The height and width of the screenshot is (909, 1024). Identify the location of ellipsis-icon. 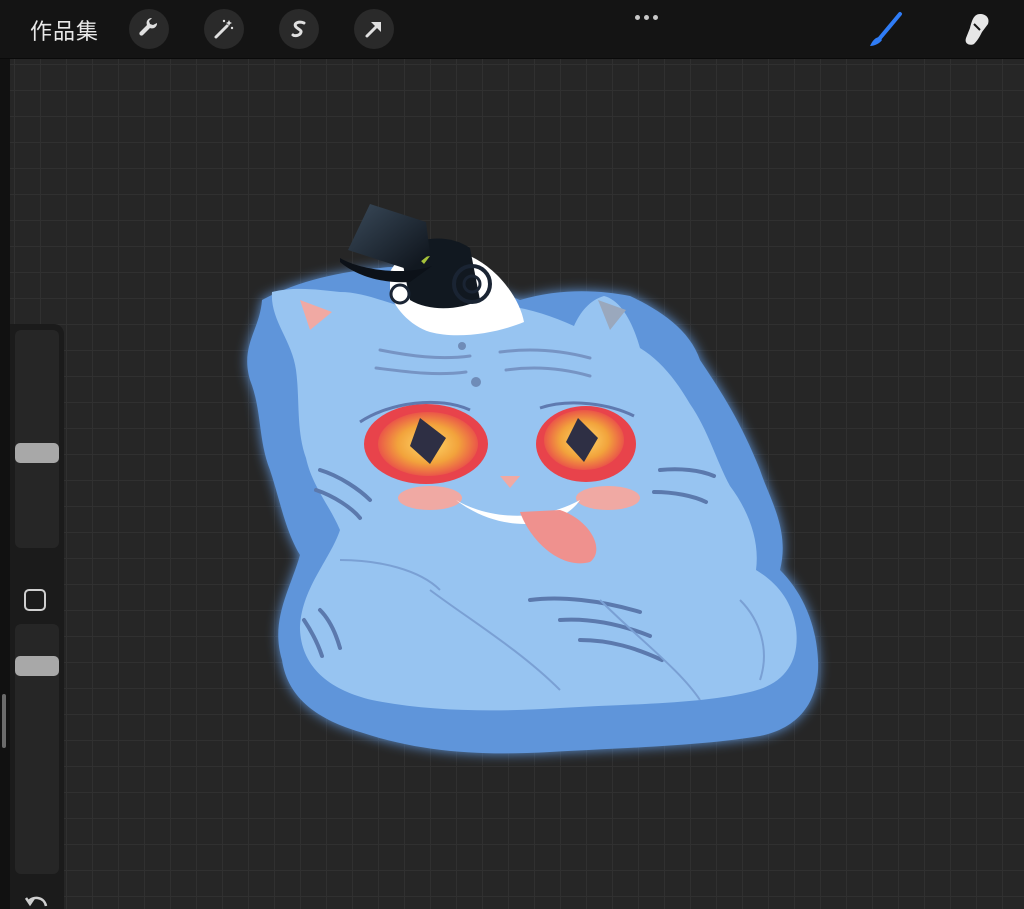
(646, 17).